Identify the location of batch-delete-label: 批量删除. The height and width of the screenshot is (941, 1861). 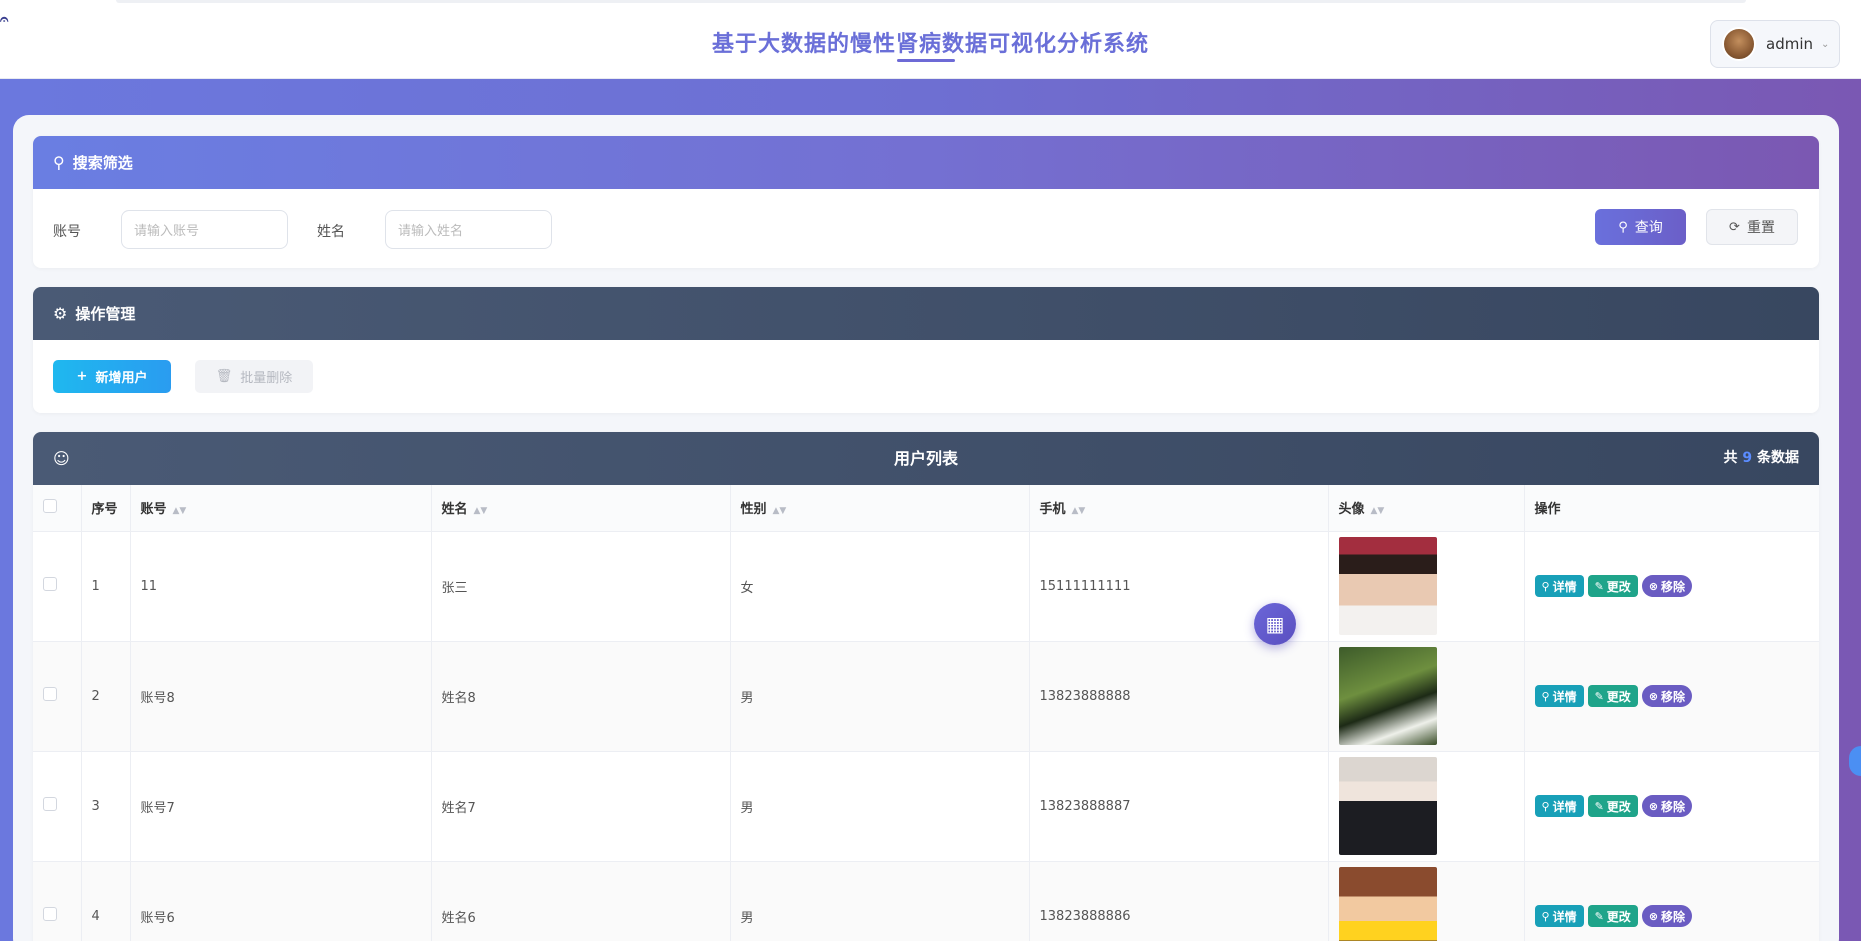
(266, 378).